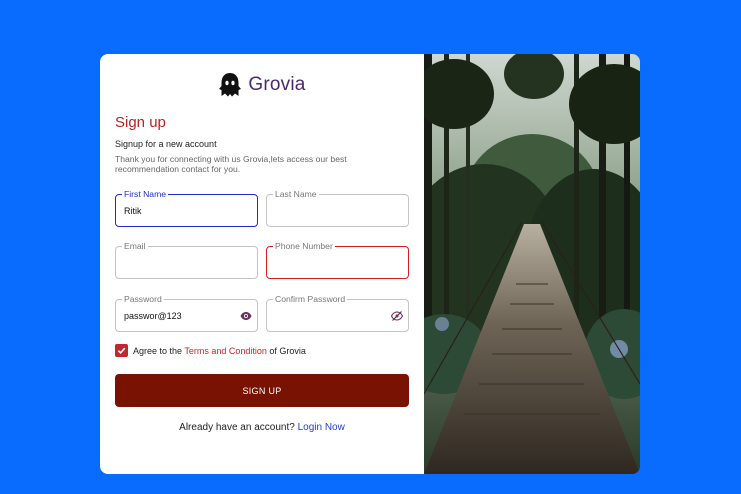  What do you see at coordinates (286, 350) in the screenshot?
I see `terms-suffix: of Grovia` at bounding box center [286, 350].